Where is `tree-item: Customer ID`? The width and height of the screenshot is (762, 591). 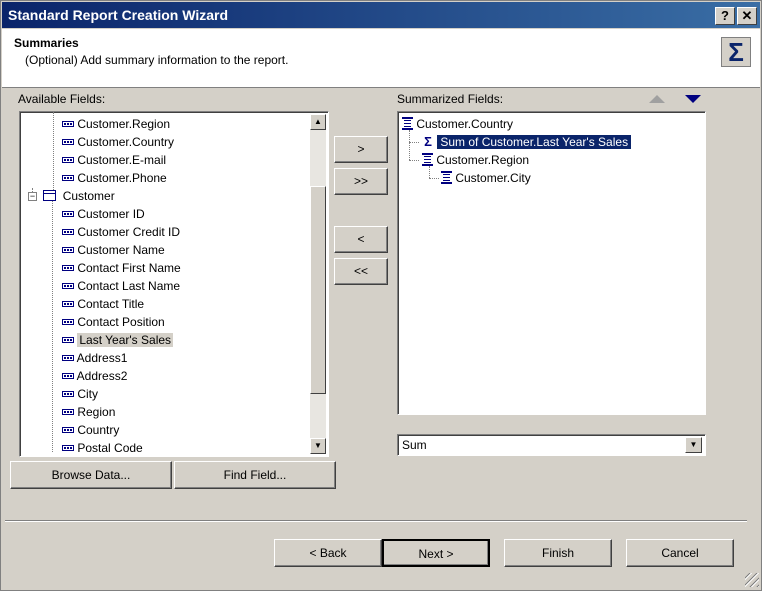 tree-item: Customer ID is located at coordinates (103, 214).